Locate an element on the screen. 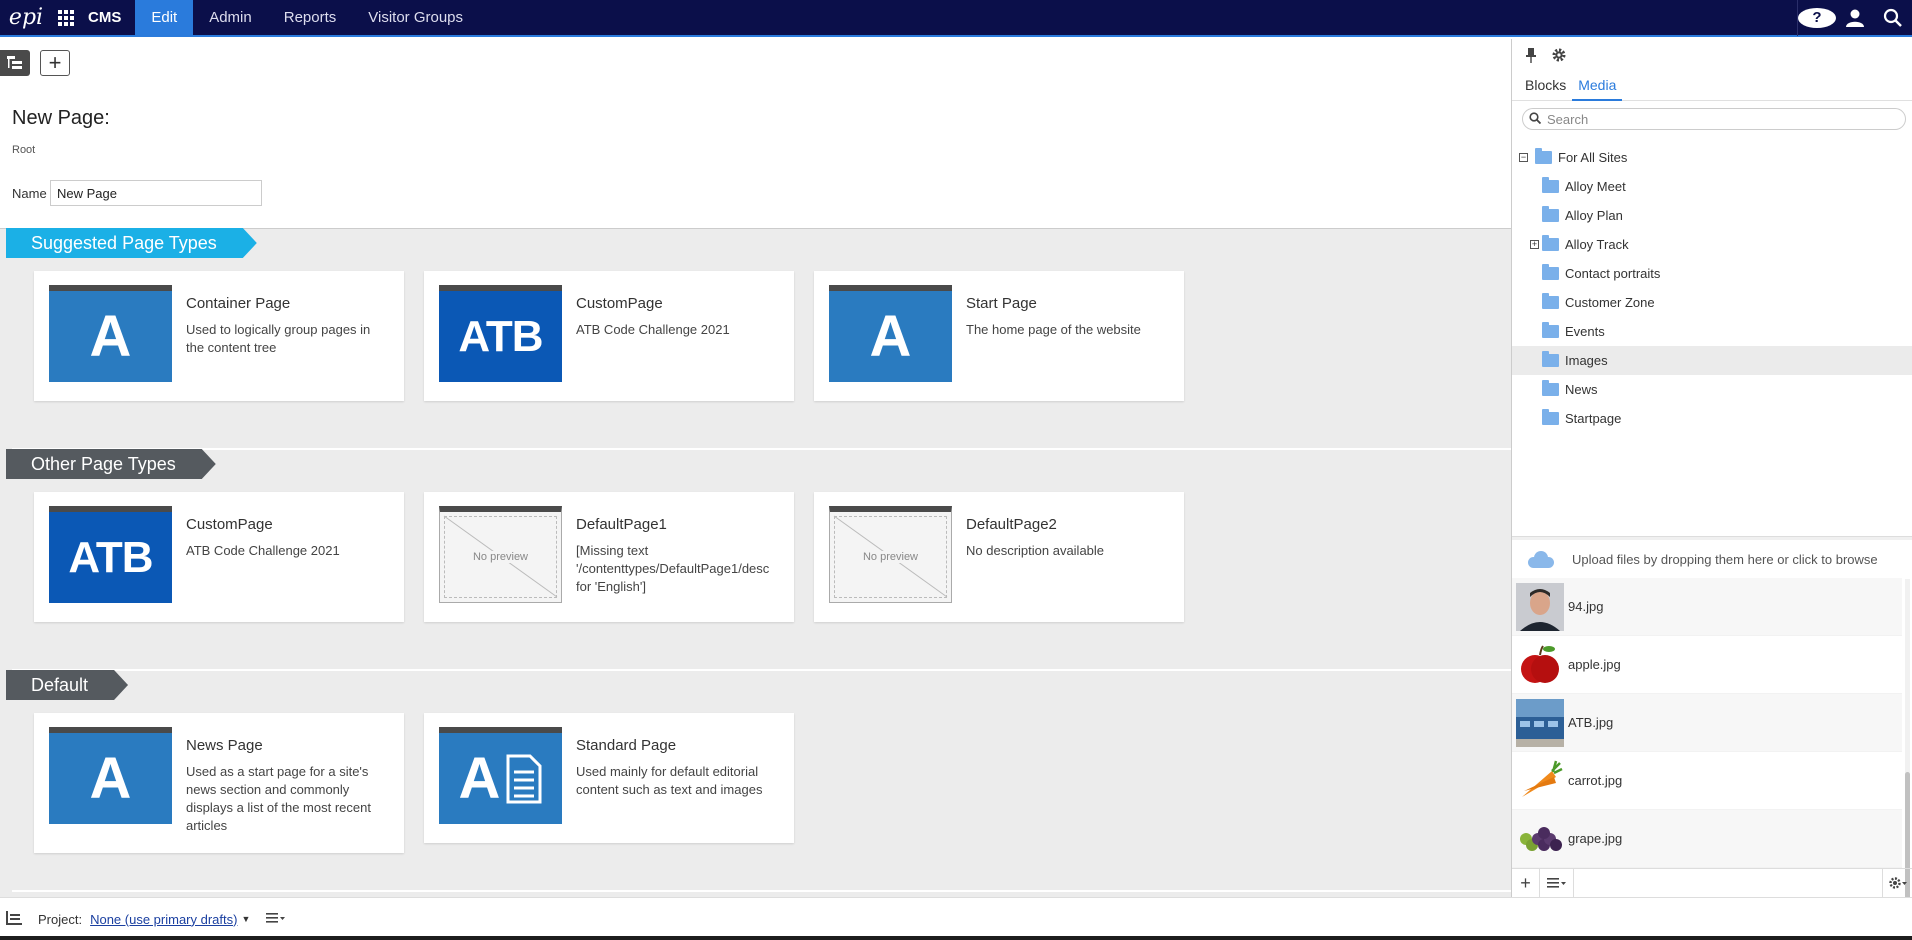 This screenshot has height=940, width=1912. nav-tab-edit: Edit is located at coordinates (164, 18).